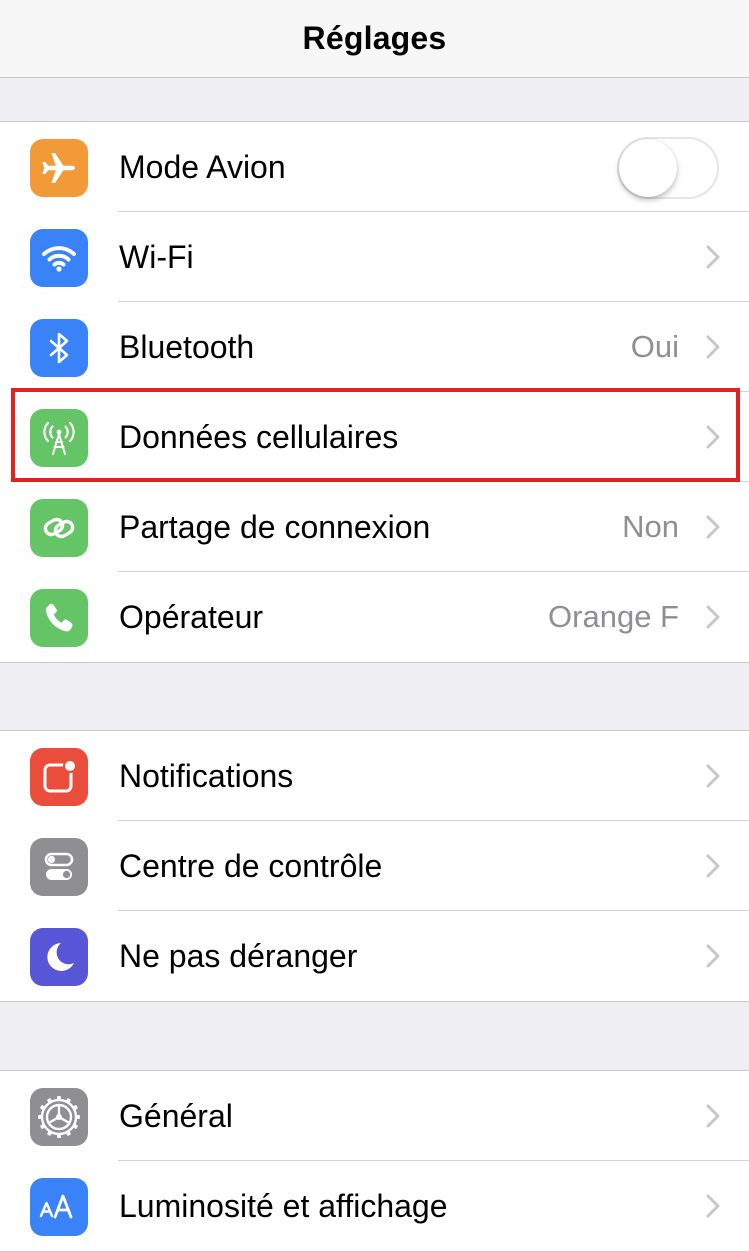  What do you see at coordinates (59, 957) in the screenshot?
I see `moon-icon` at bounding box center [59, 957].